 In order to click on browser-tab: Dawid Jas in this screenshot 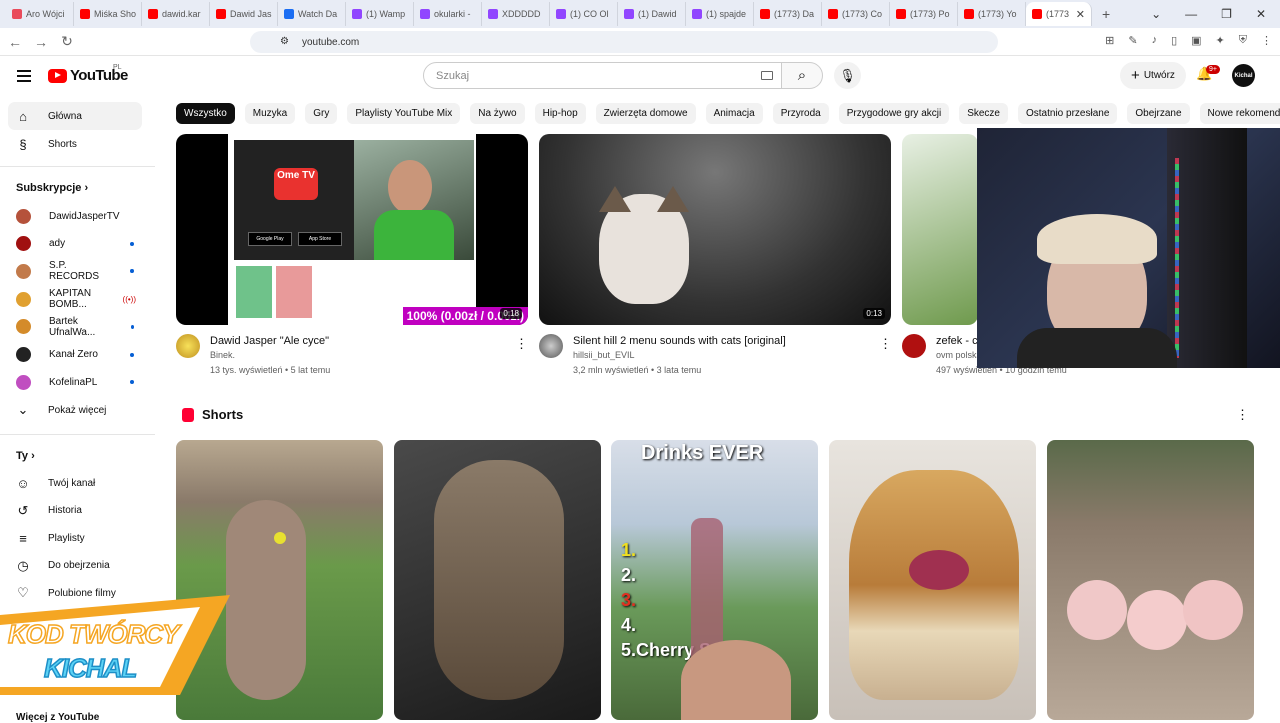, I will do `click(244, 14)`.